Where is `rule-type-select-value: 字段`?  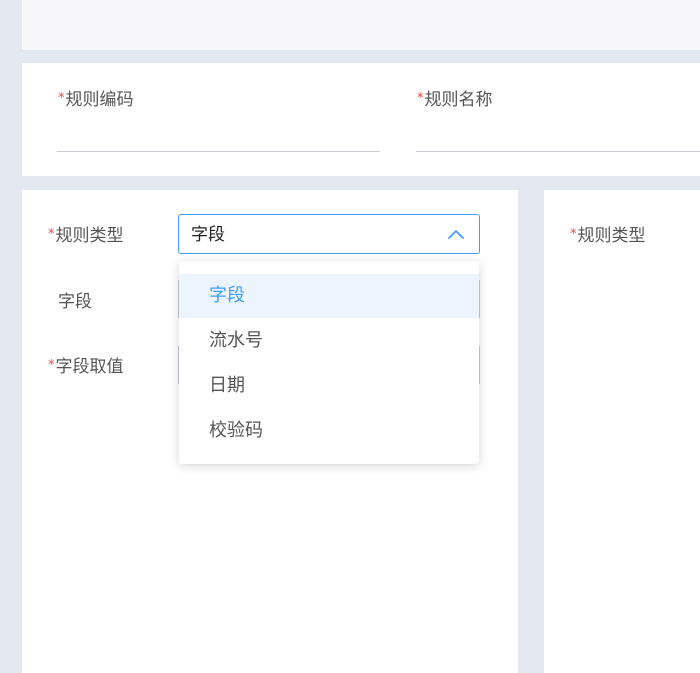 rule-type-select-value: 字段 is located at coordinates (208, 235).